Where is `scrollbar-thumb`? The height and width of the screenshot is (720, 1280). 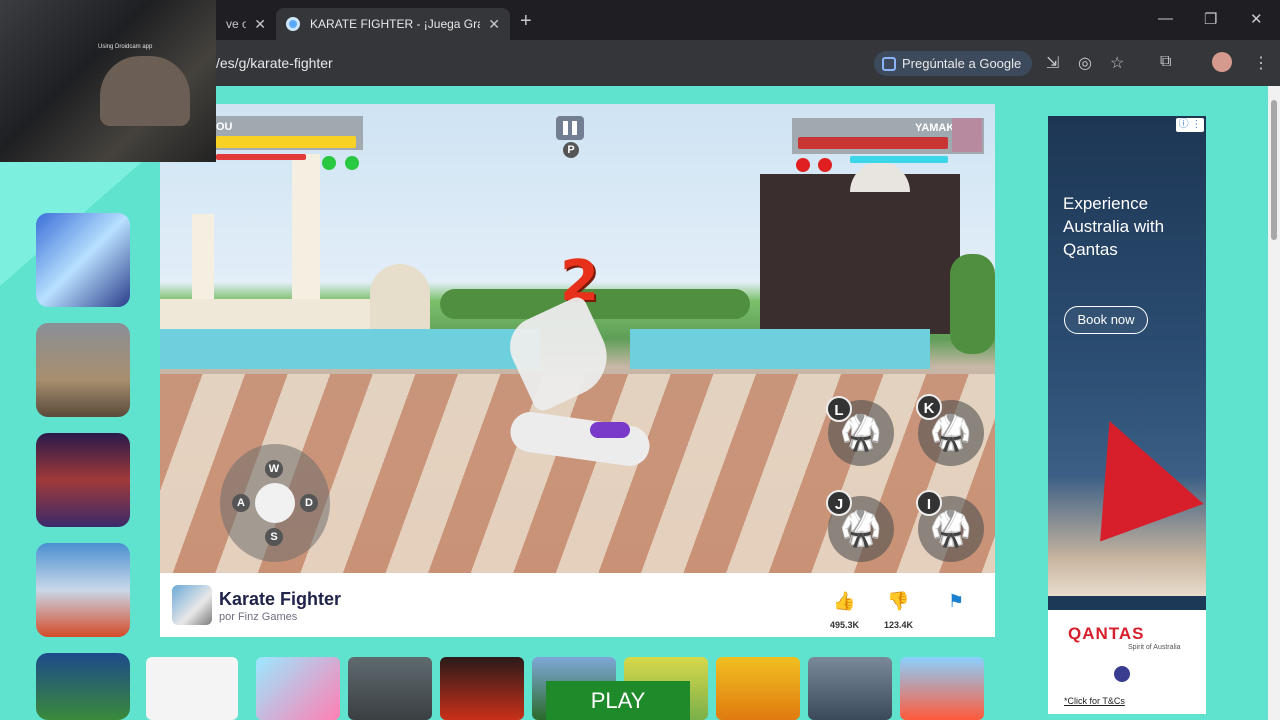 scrollbar-thumb is located at coordinates (1274, 170).